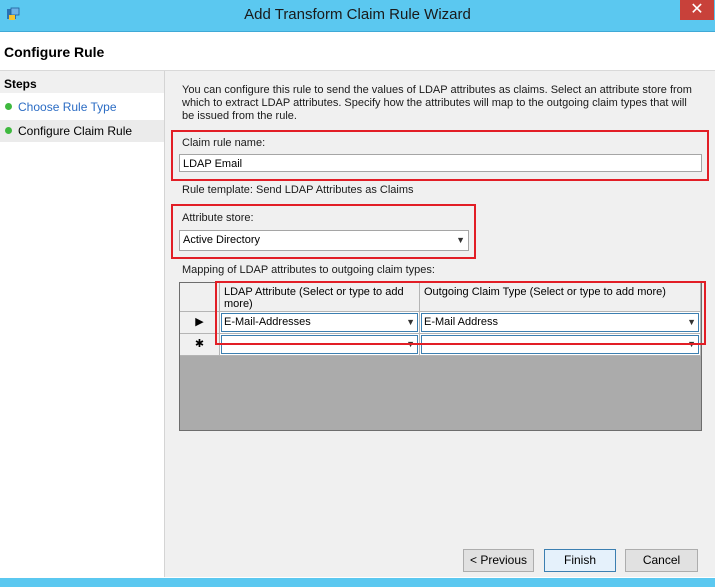 The width and height of the screenshot is (715, 587). I want to click on finish-button: Finish, so click(580, 560).